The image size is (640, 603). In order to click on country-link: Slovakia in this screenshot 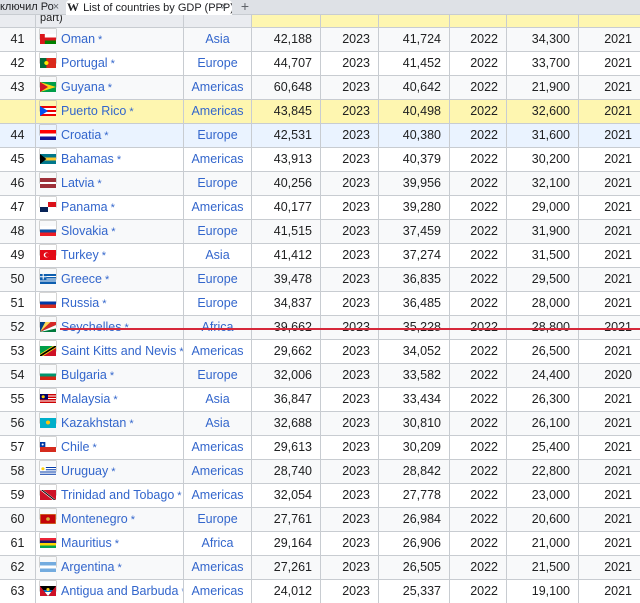, I will do `click(84, 231)`.